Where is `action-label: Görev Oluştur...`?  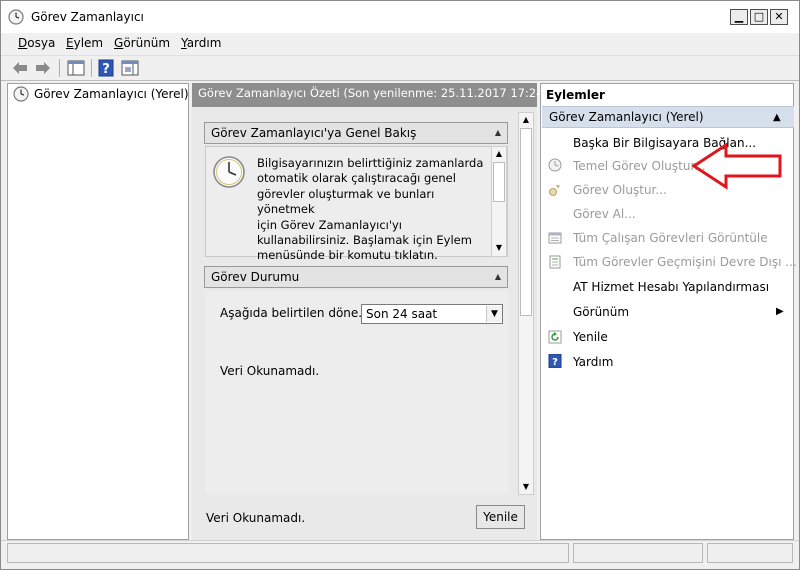
action-label: Görev Oluştur... is located at coordinates (620, 190).